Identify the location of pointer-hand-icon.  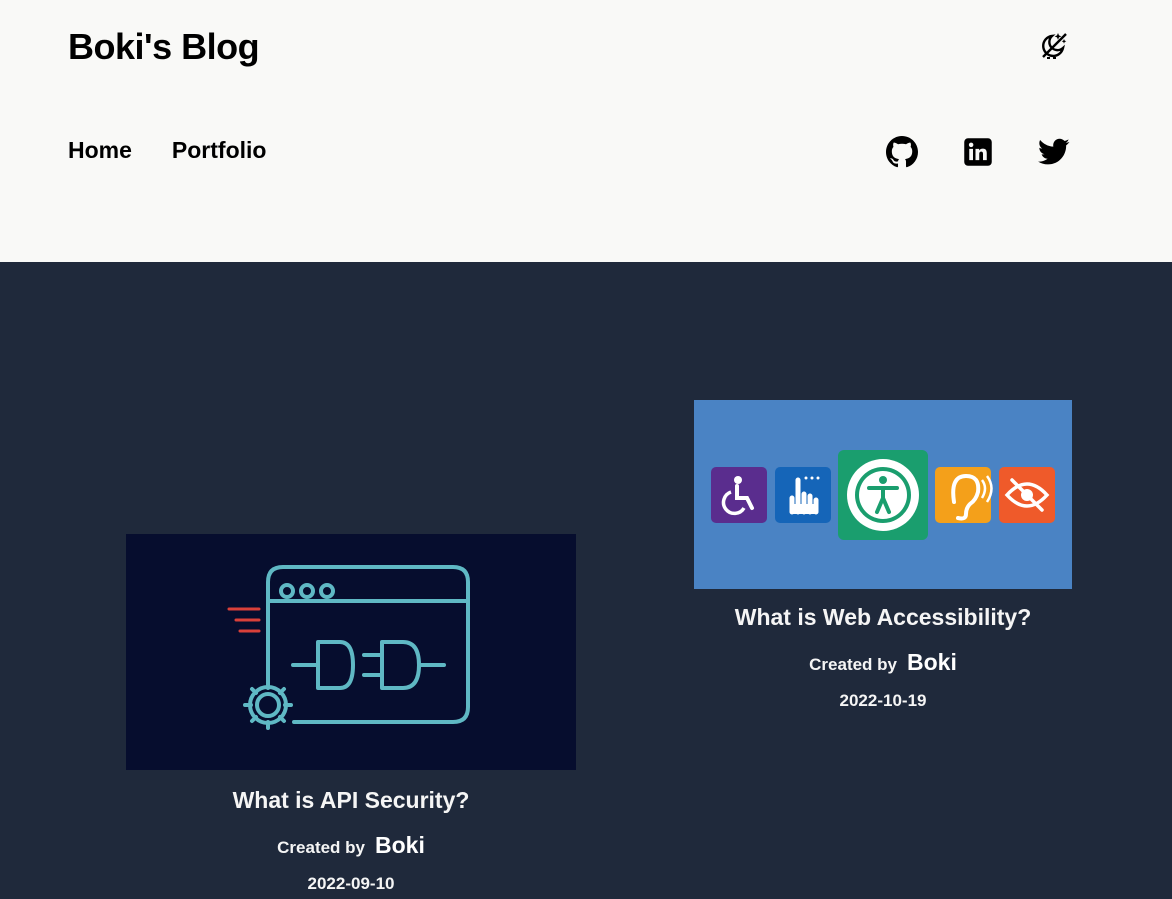
(803, 495).